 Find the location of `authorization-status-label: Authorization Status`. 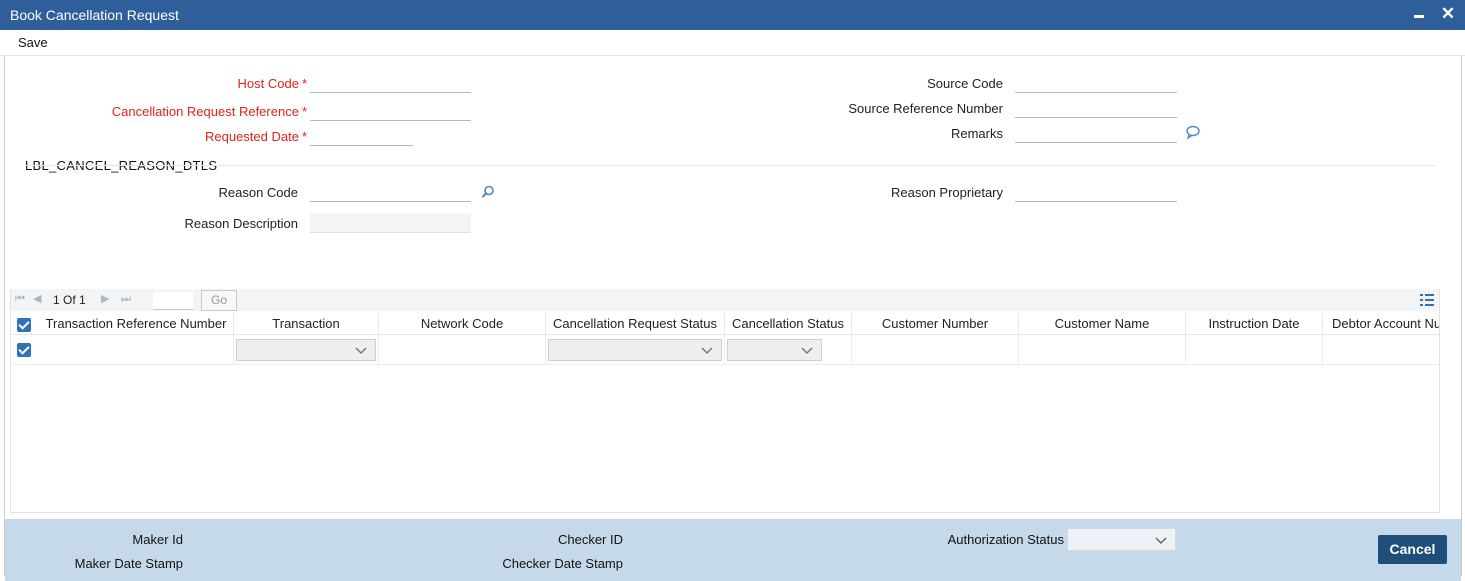

authorization-status-label: Authorization Status is located at coordinates (1005, 539).